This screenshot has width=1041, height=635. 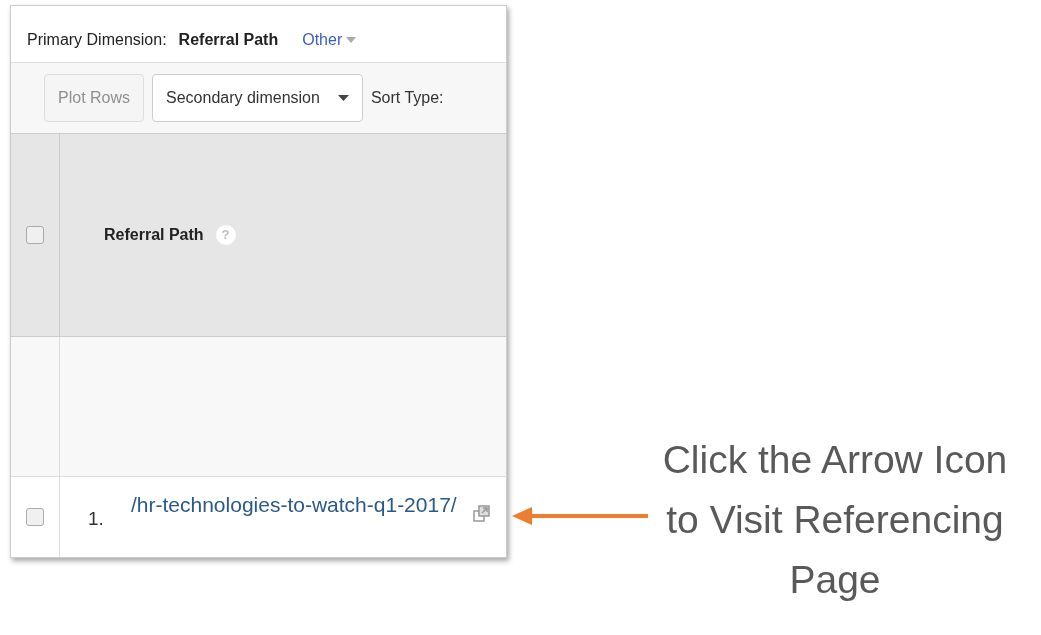 What do you see at coordinates (257, 98) in the screenshot?
I see `secondary-dimension-dropdown: Secondary dimension` at bounding box center [257, 98].